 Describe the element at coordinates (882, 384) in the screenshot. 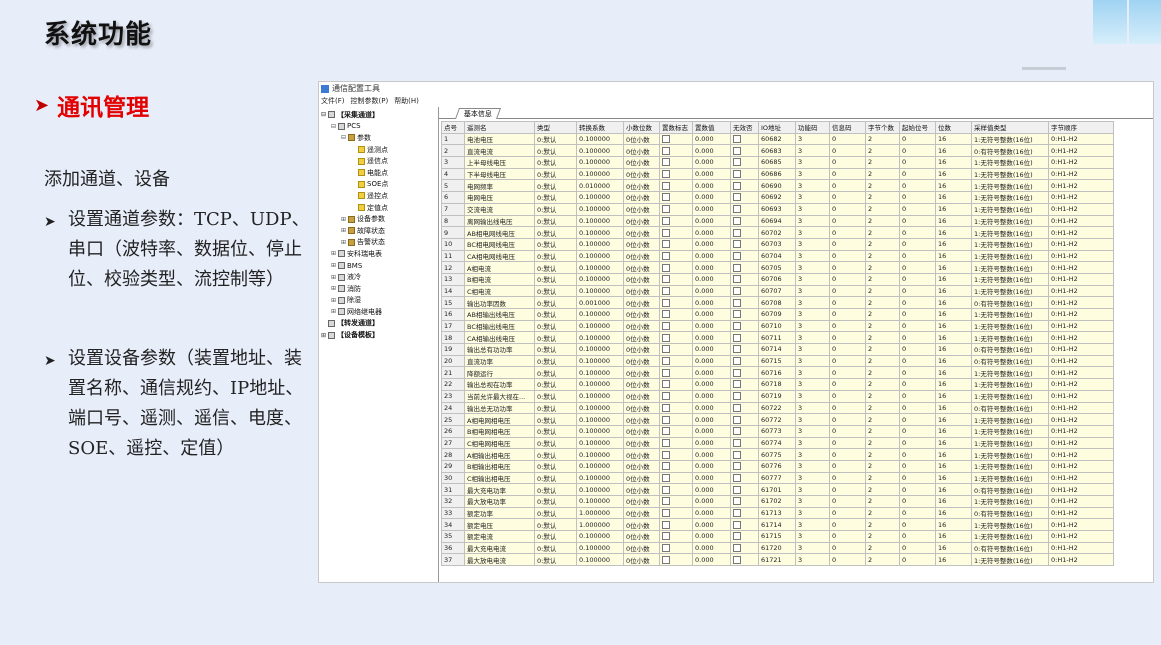

I see `table-cell: 2` at that location.